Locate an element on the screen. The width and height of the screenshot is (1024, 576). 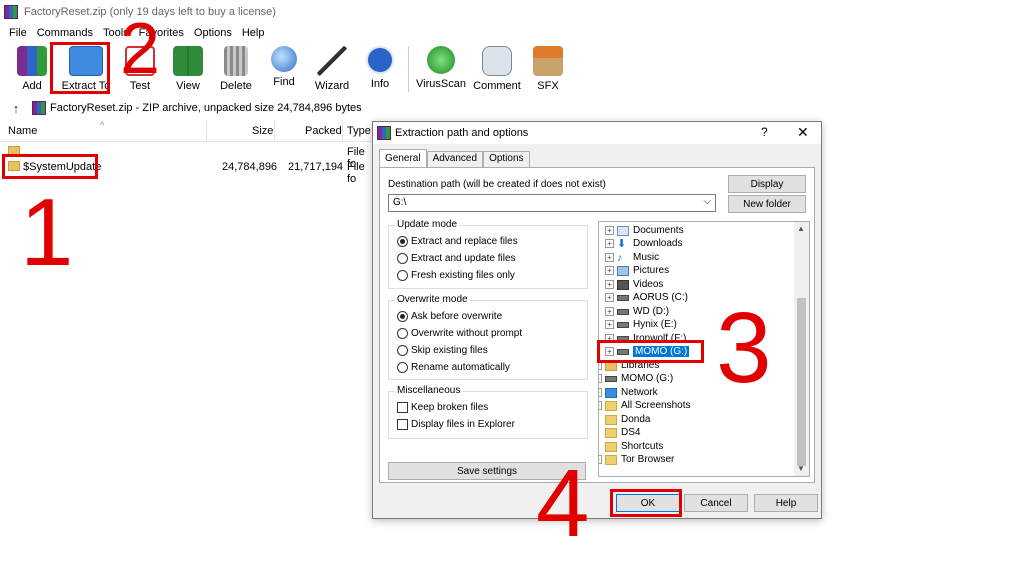
update-option-fresh: Fresh existing files only is located at coordinates (456, 275).